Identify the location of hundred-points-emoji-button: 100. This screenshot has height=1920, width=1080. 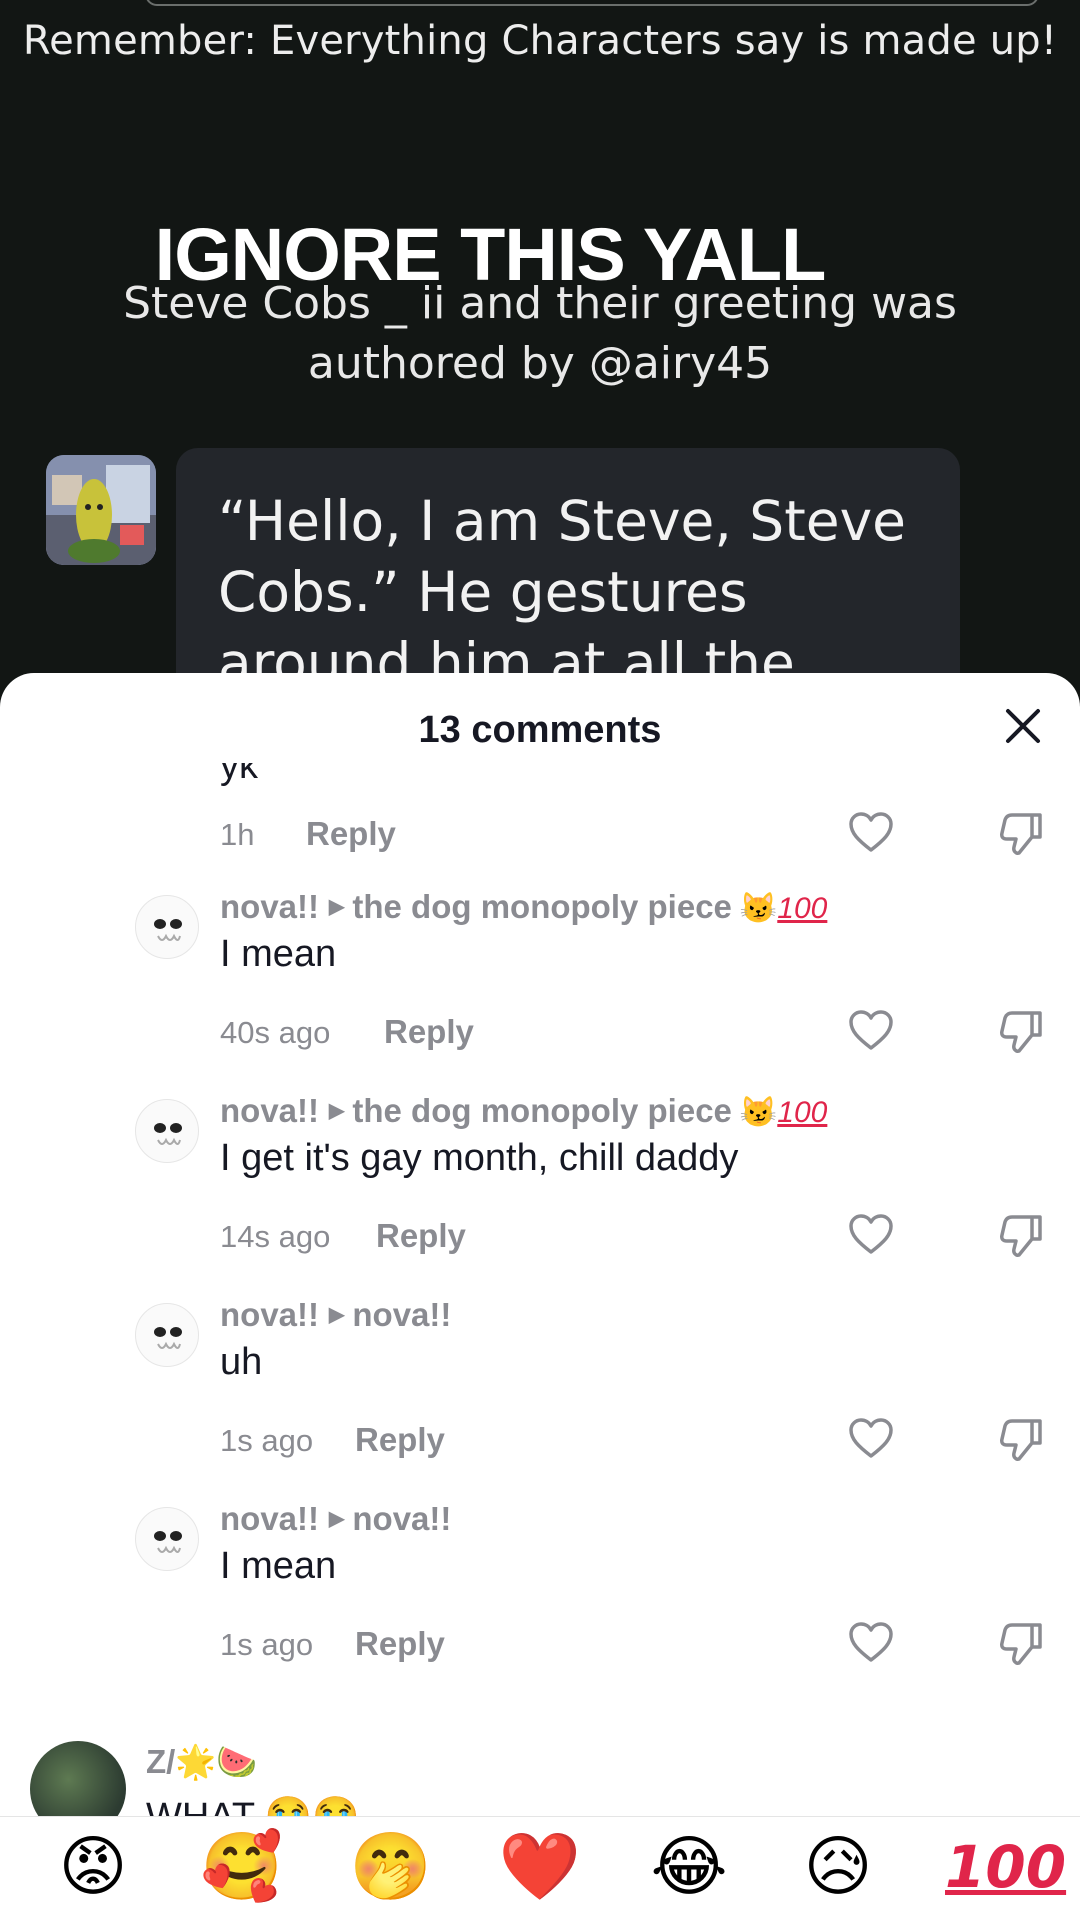
(1005, 1867).